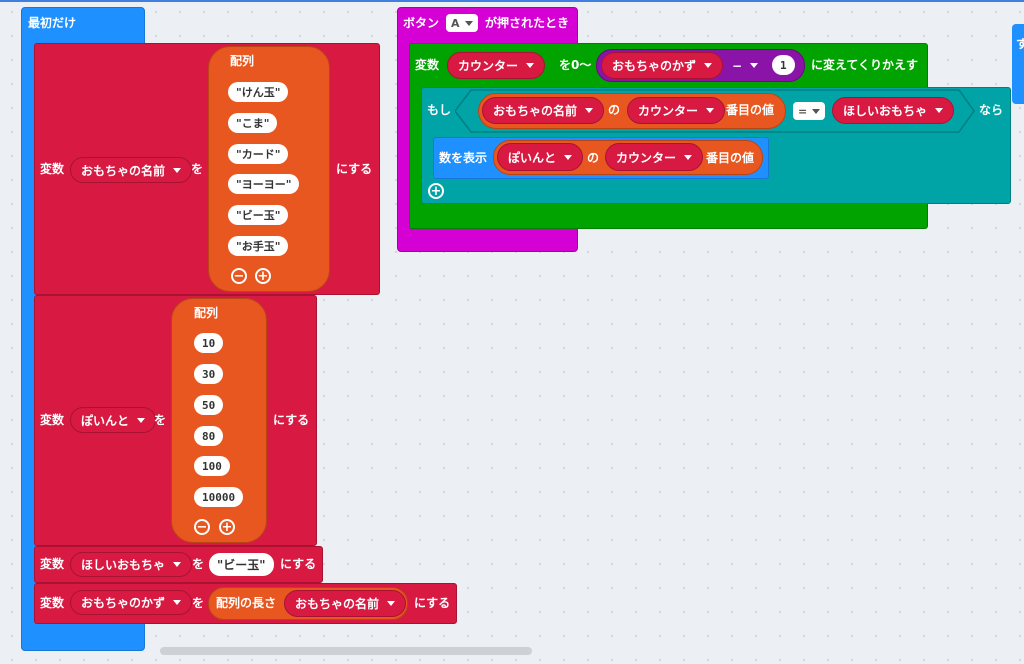 This screenshot has width=1024, height=664. I want to click on subtract-operand-number: 1, so click(783, 65).